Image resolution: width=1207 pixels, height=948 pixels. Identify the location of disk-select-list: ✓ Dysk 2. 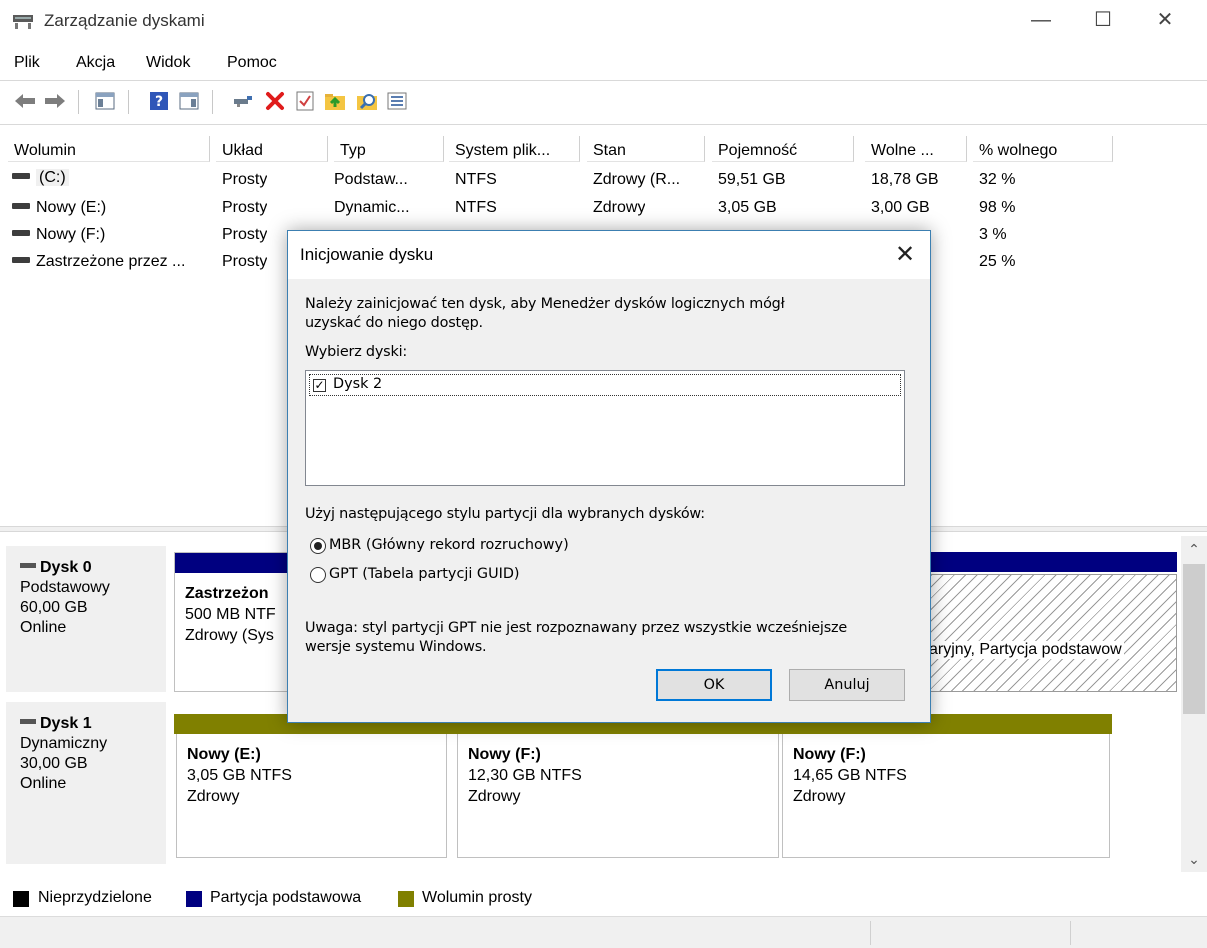
(605, 428).